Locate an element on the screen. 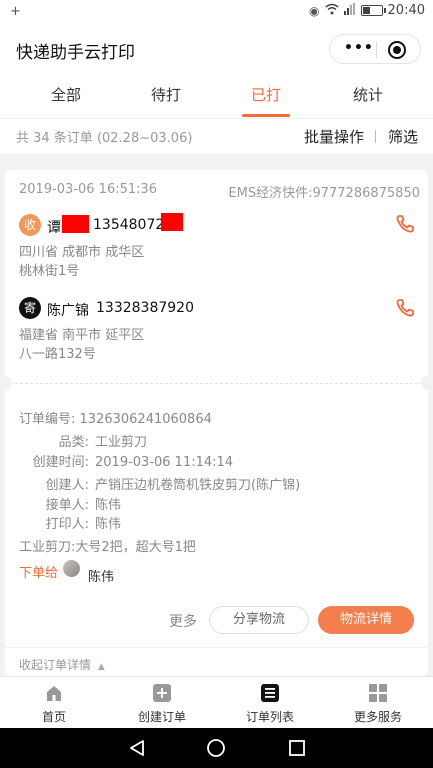 This screenshot has width=433, height=768. sender-name: 陈广锦 is located at coordinates (68, 311).